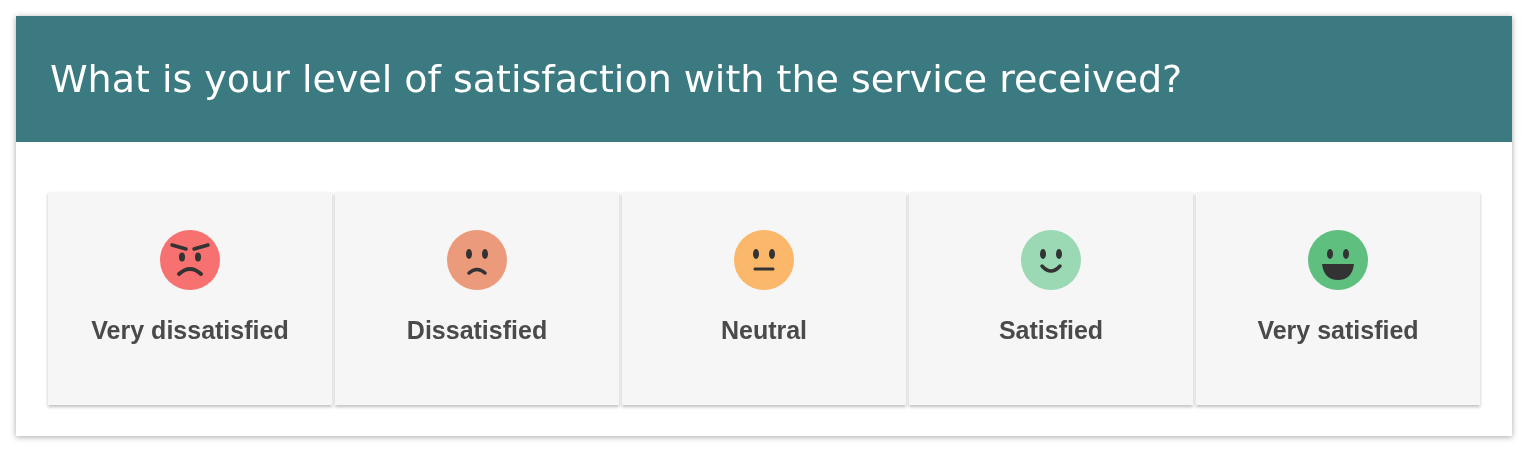  I want to click on option-label: Satisfied, so click(1051, 330).